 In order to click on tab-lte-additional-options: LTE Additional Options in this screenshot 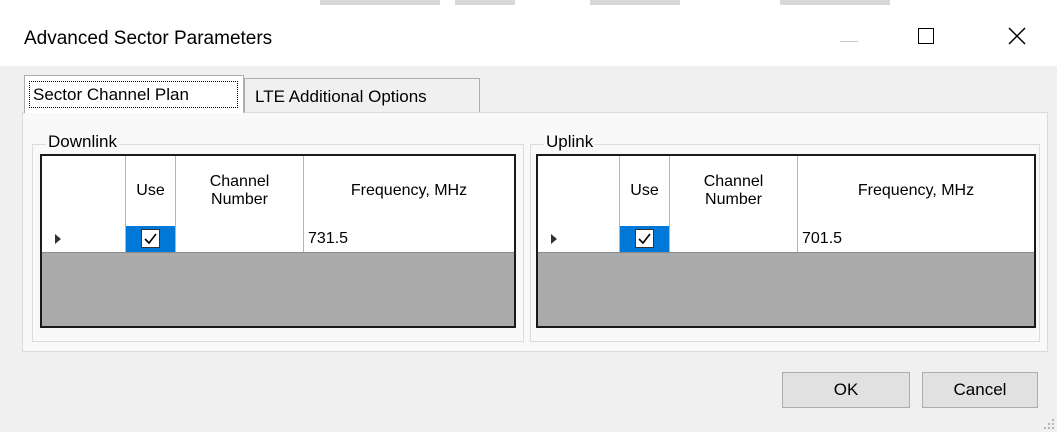, I will do `click(362, 95)`.